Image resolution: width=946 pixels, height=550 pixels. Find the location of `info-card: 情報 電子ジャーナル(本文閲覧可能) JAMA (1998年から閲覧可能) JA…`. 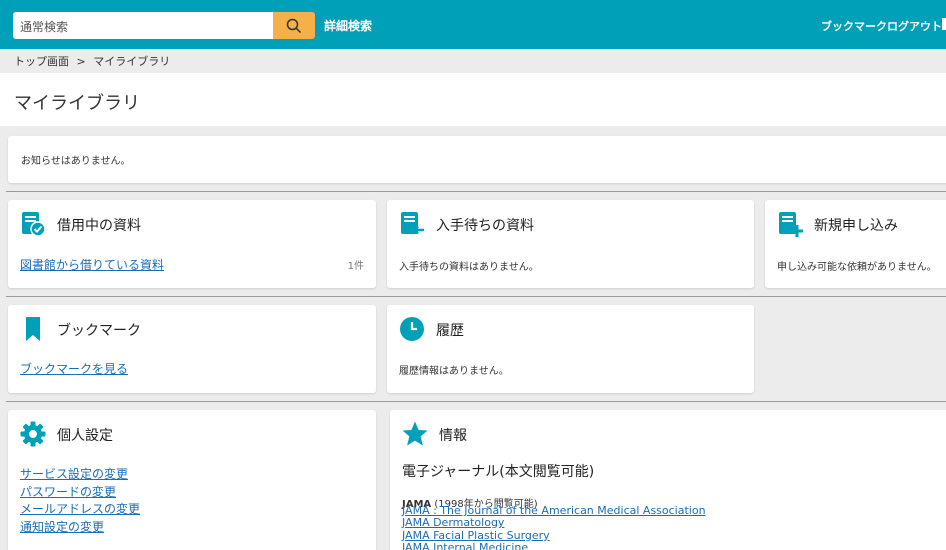

info-card: 情報 電子ジャーナル(本文閲覧可能) JAMA (1998年から閲覧可能) JA… is located at coordinates (668, 480).